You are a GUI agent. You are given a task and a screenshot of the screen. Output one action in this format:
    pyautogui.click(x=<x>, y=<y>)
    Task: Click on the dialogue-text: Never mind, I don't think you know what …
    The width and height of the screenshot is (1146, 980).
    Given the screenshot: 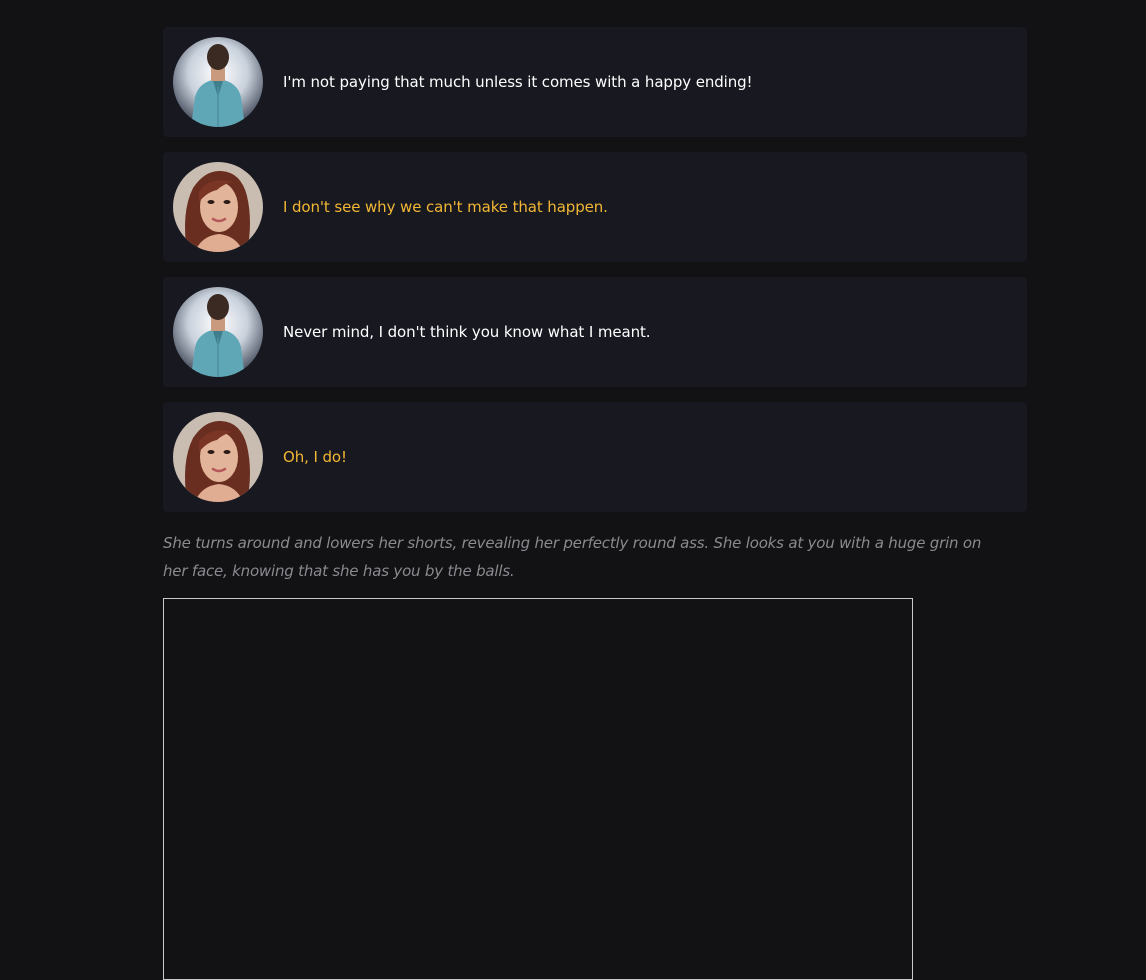 What is the action you would take?
    pyautogui.click(x=467, y=332)
    